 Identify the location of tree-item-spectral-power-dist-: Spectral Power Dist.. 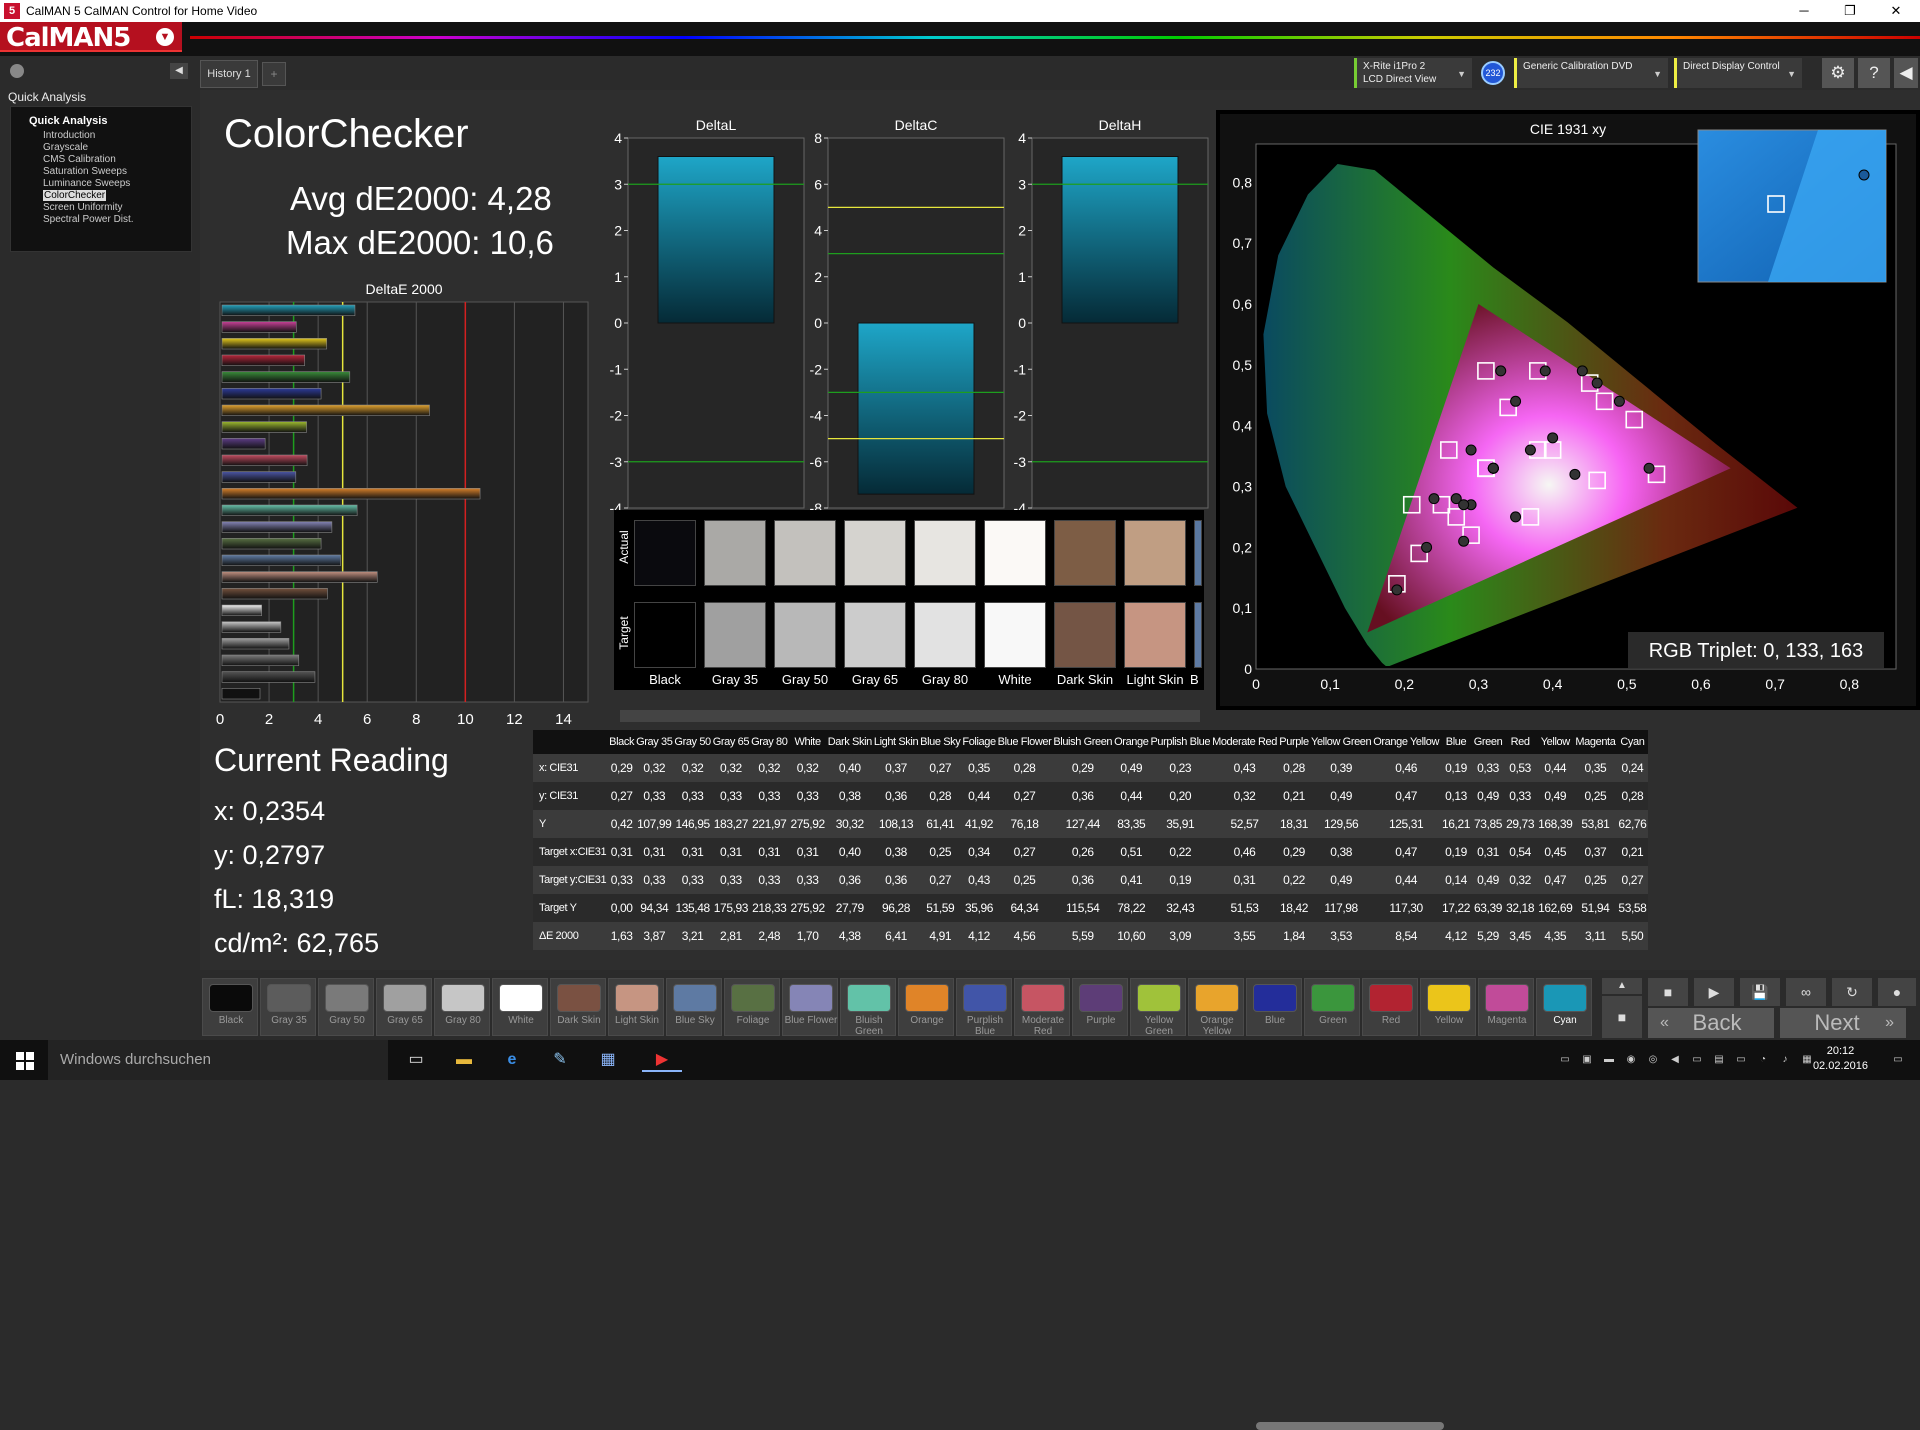
(88, 219).